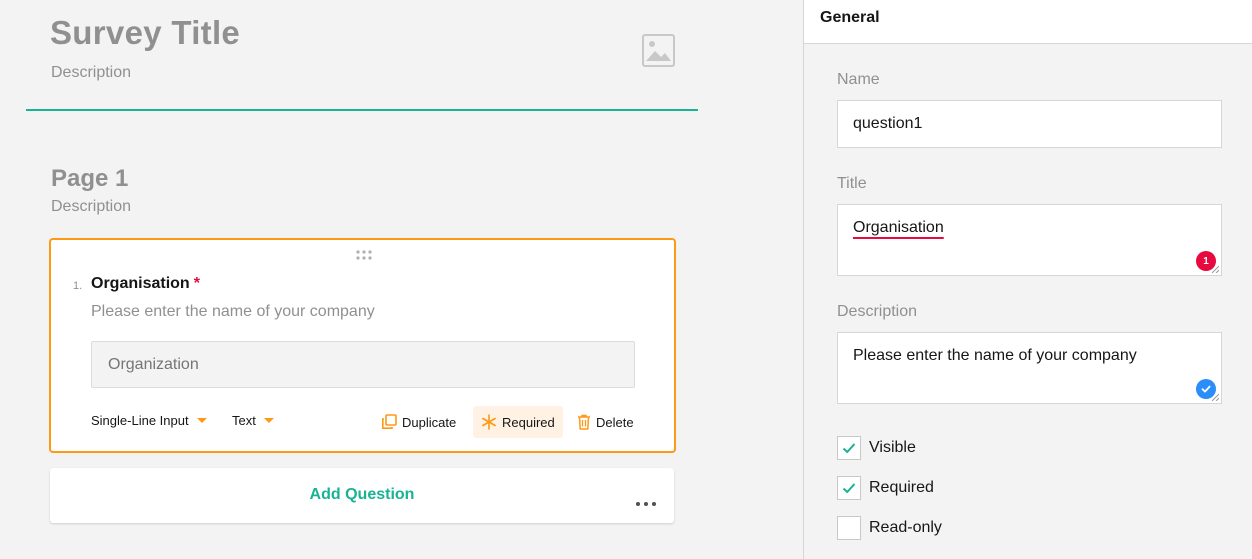 The height and width of the screenshot is (559, 1252). Describe the element at coordinates (91, 73) in the screenshot. I see `survey-description: Description` at that location.